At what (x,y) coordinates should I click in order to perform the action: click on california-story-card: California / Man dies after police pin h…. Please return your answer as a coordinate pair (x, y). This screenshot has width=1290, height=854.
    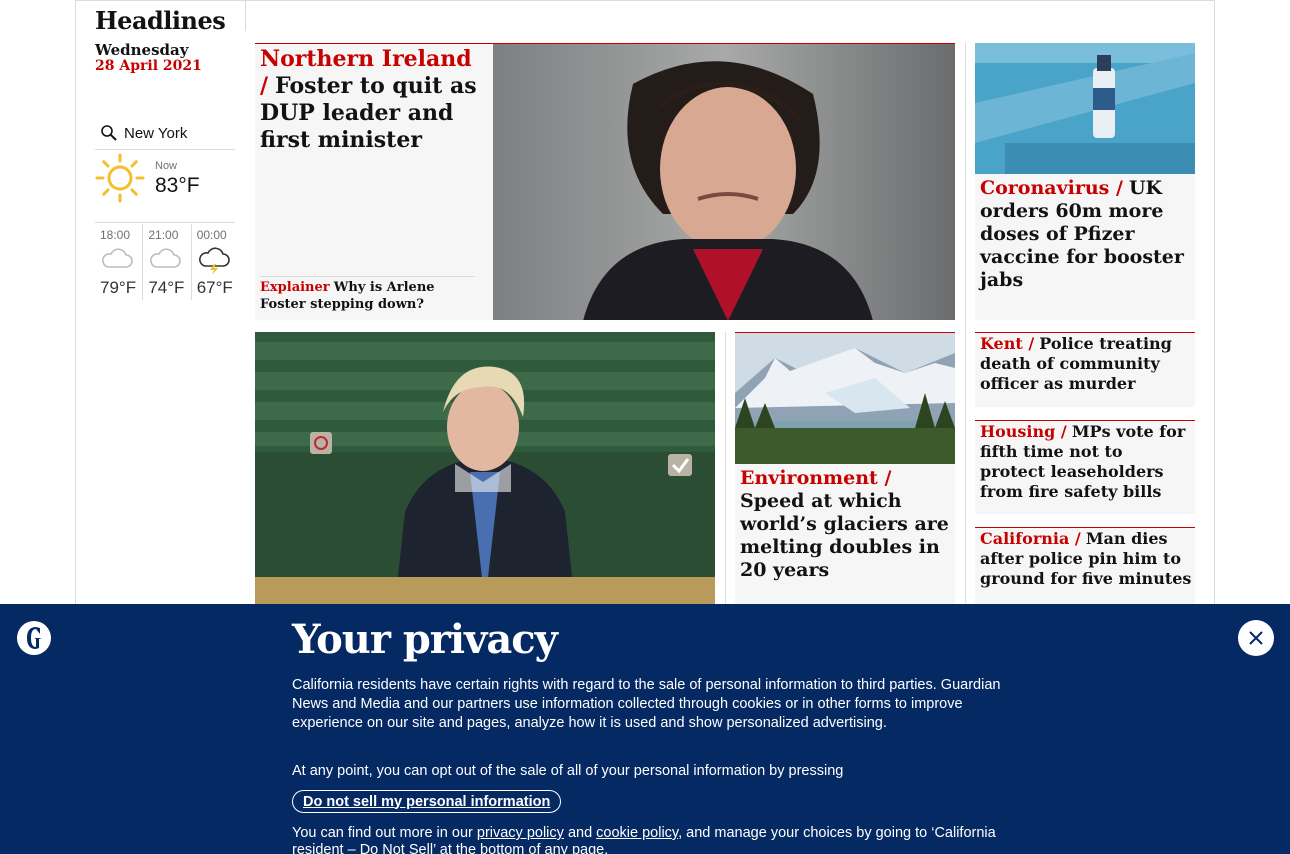
    Looking at the image, I should click on (1085, 565).